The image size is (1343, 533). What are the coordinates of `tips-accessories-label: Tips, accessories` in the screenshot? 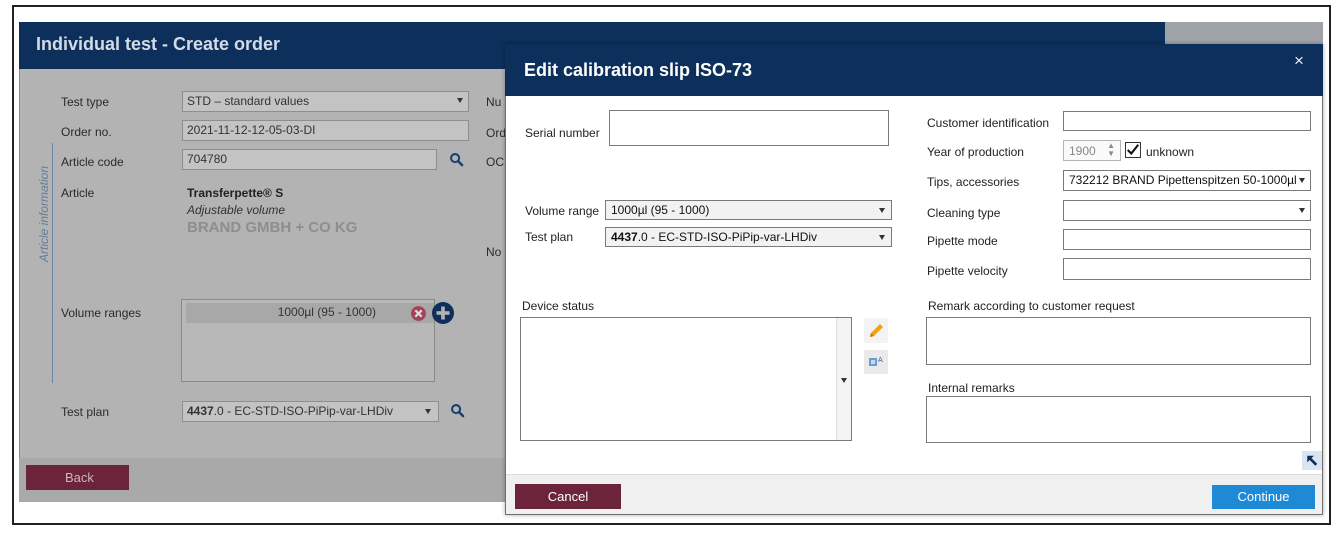 It's located at (973, 182).